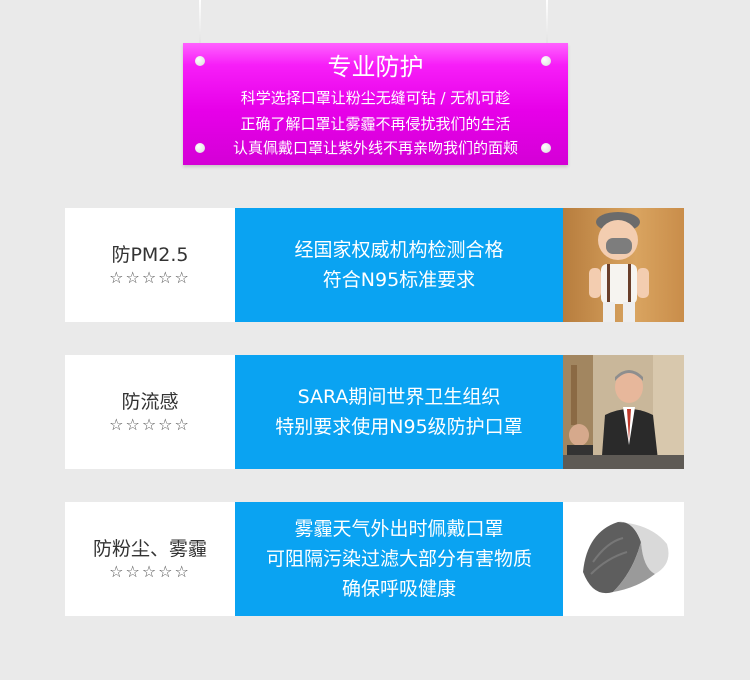 This screenshot has height=680, width=750. Describe the element at coordinates (623, 559) in the screenshot. I see `gray-mask-product-photo` at that location.